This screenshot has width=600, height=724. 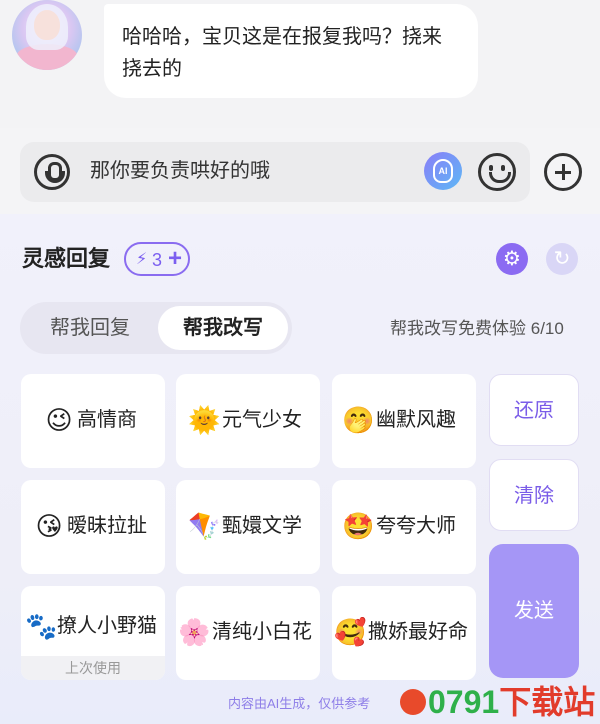 What do you see at coordinates (194, 632) in the screenshot?
I see `cherry-blossom-icon: 🌸` at bounding box center [194, 632].